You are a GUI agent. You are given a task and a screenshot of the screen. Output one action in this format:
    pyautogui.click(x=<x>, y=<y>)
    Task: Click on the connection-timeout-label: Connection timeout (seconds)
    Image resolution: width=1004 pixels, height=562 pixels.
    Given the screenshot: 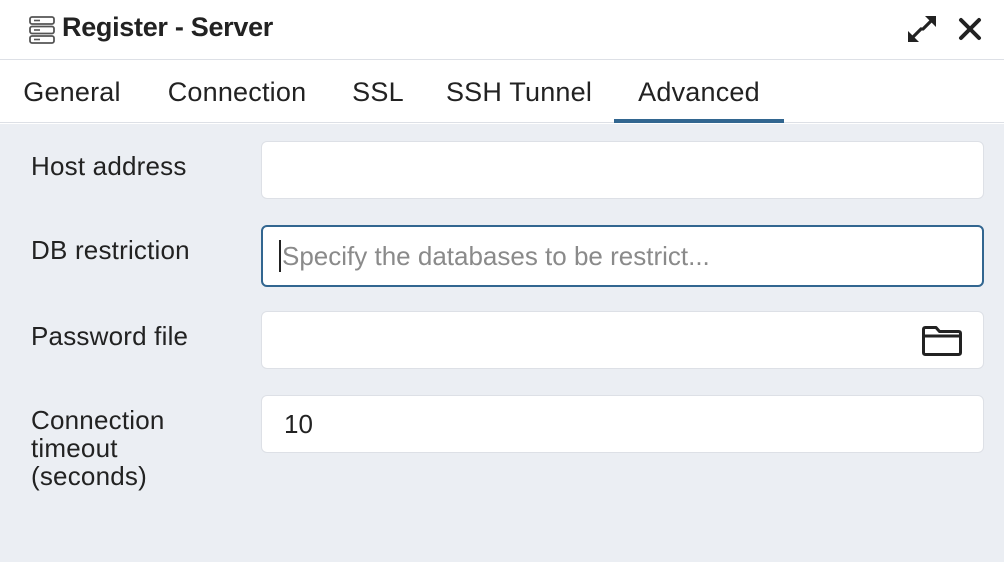 What is the action you would take?
    pyautogui.click(x=98, y=448)
    